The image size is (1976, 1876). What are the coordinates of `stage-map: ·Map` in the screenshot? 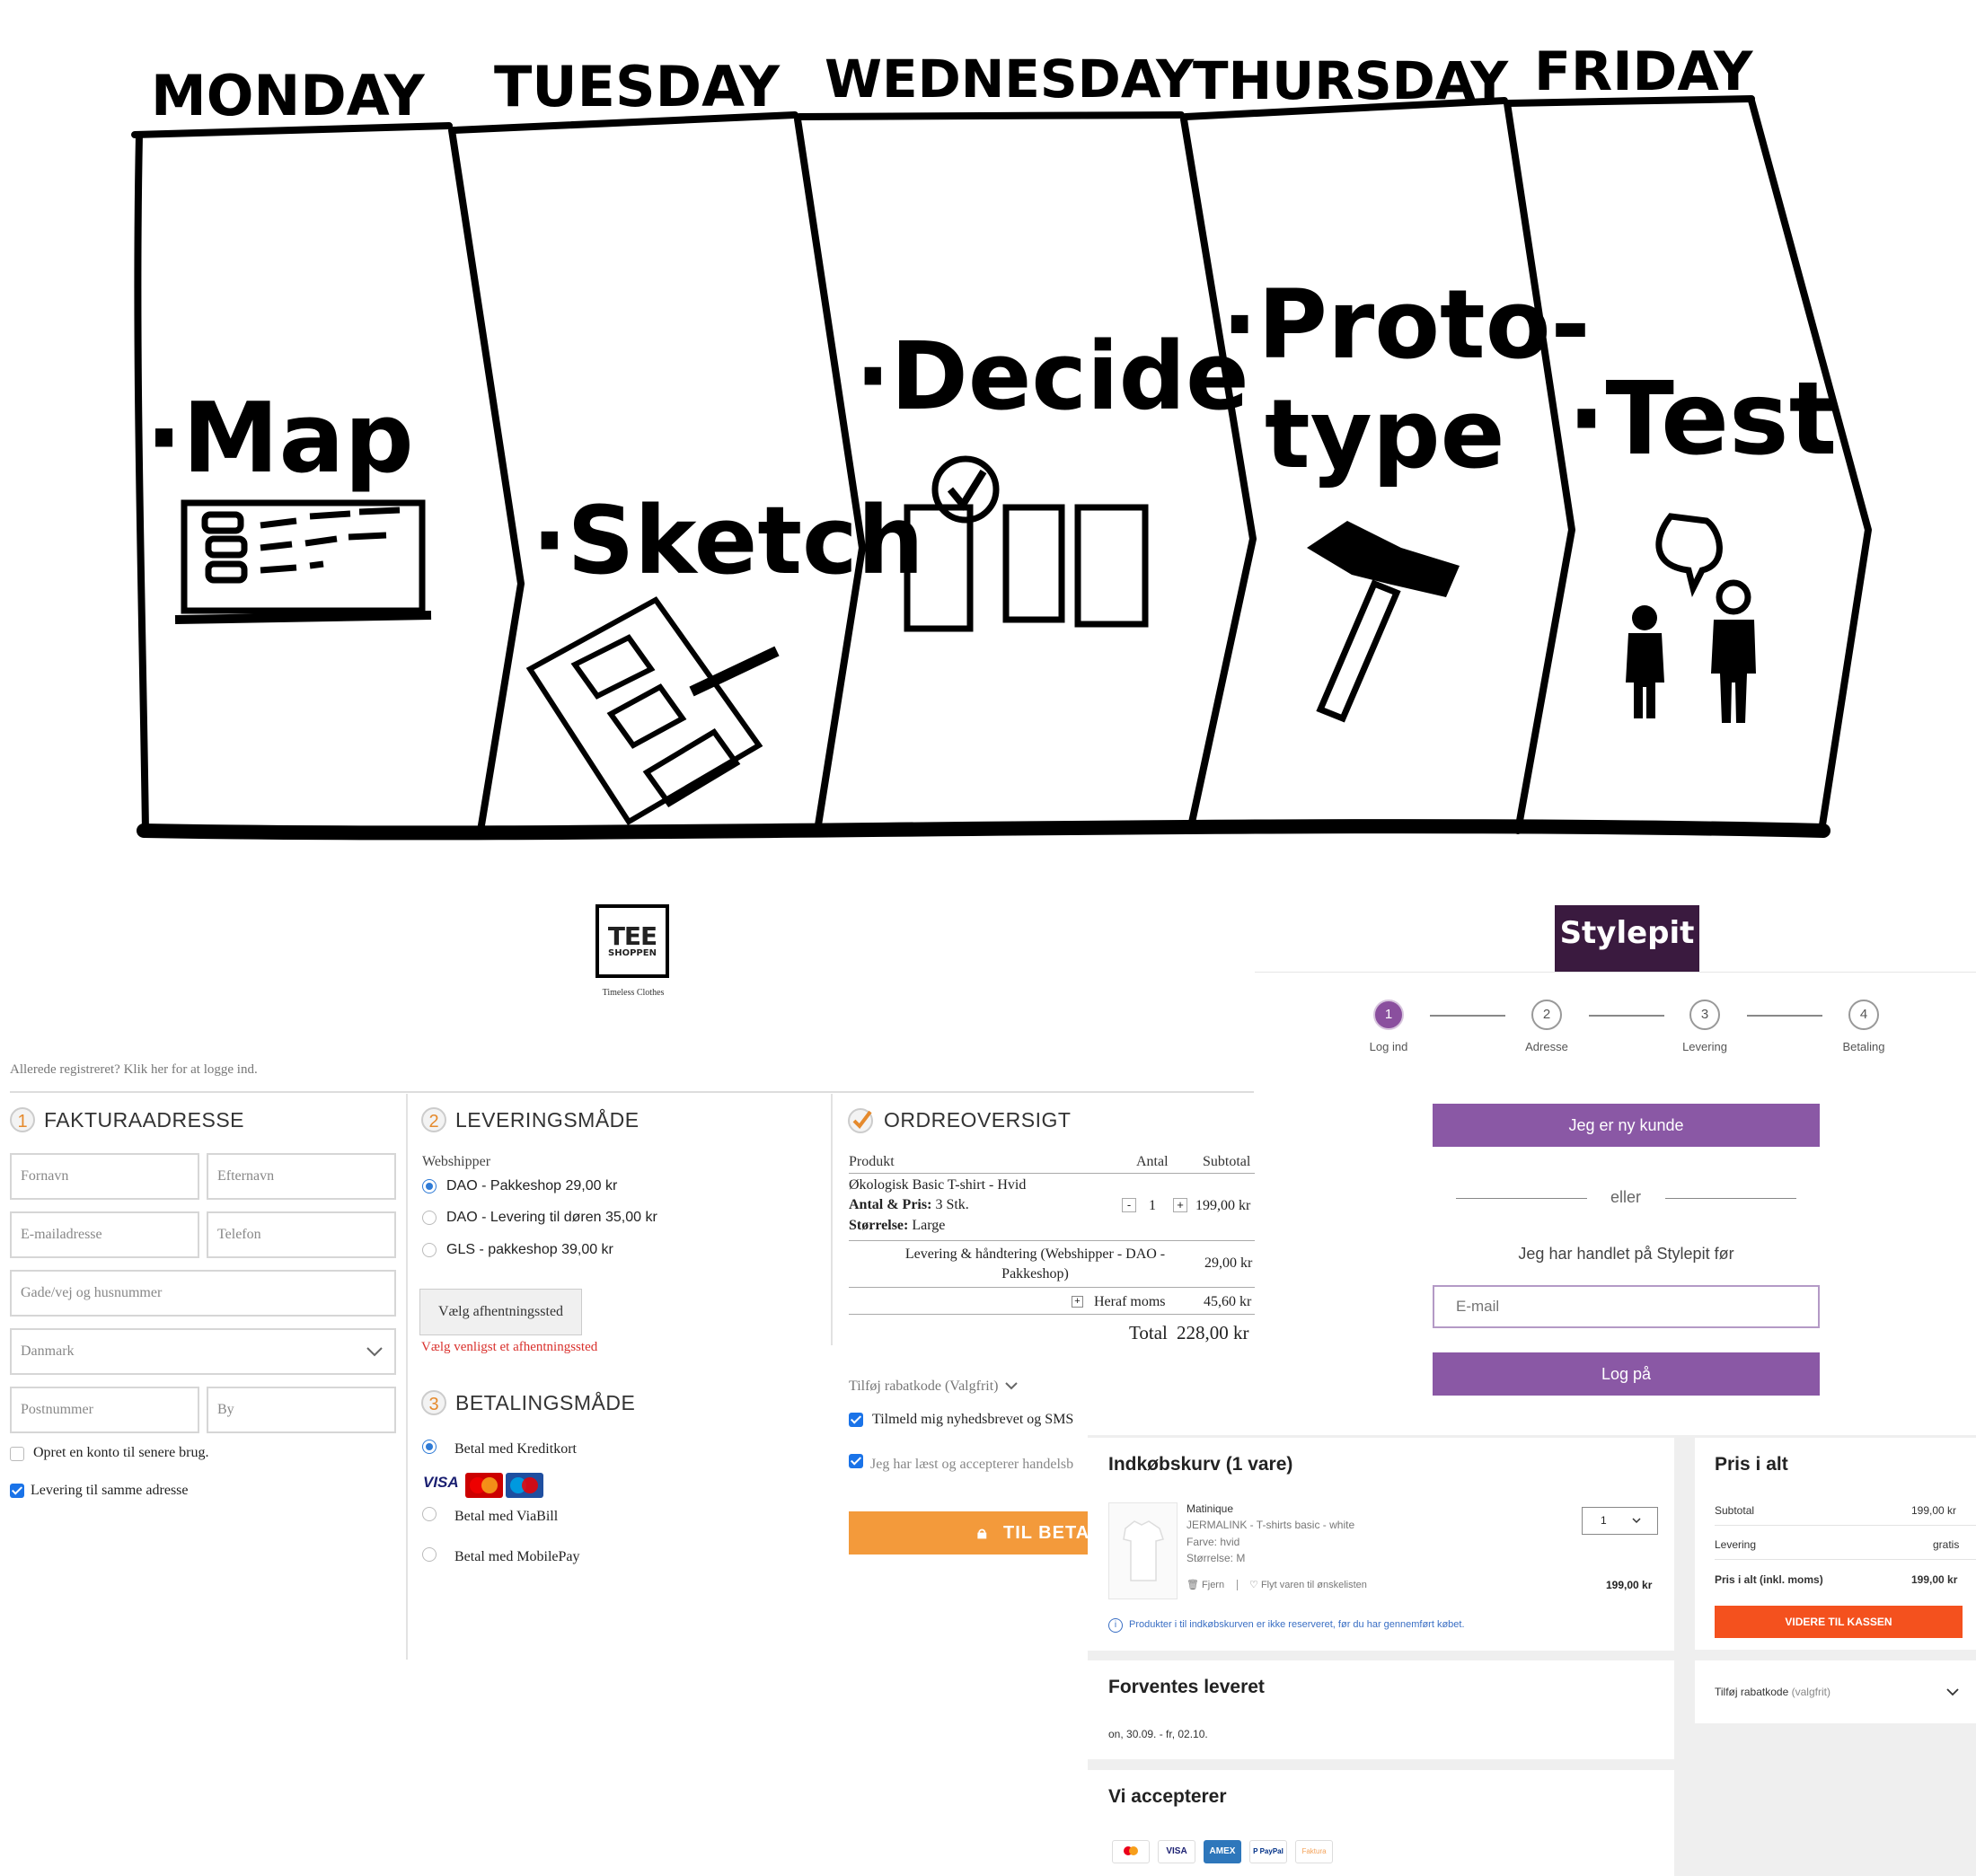 It's located at (280, 439).